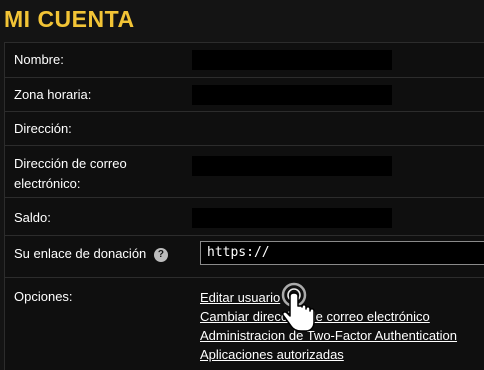  I want to click on zona-horaria-label: Zona horaria:, so click(53, 94).